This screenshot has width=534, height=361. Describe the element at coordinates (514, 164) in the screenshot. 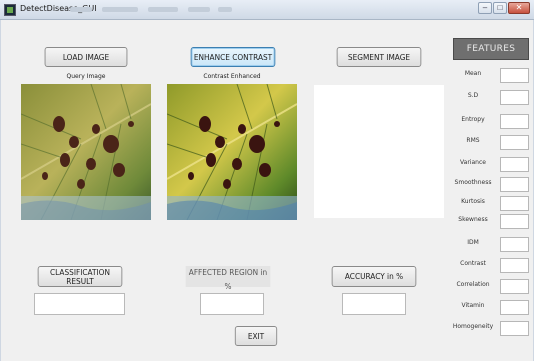

I see `feature-field-variance` at that location.